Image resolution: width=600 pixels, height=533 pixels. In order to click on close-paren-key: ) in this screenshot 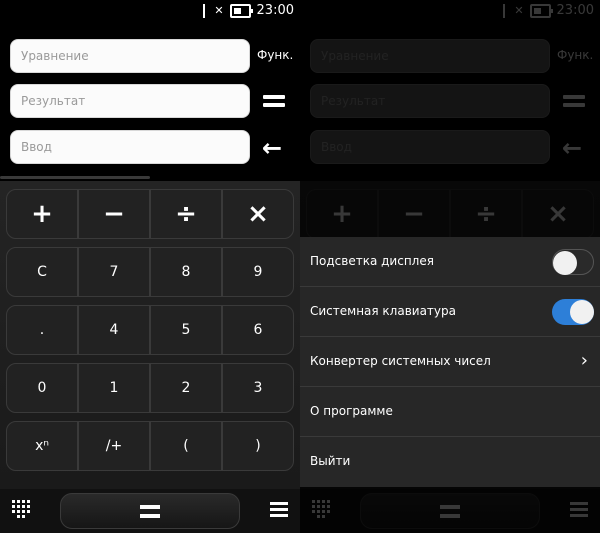, I will do `click(258, 446)`.